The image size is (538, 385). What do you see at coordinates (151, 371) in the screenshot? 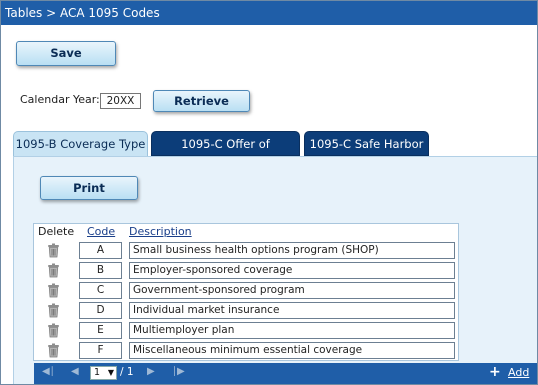
I see `next-page-icon: ▶` at bounding box center [151, 371].